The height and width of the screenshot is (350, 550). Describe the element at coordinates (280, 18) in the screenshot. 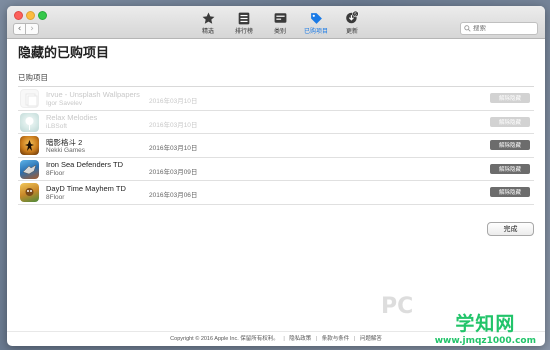

I see `box-icon` at that location.